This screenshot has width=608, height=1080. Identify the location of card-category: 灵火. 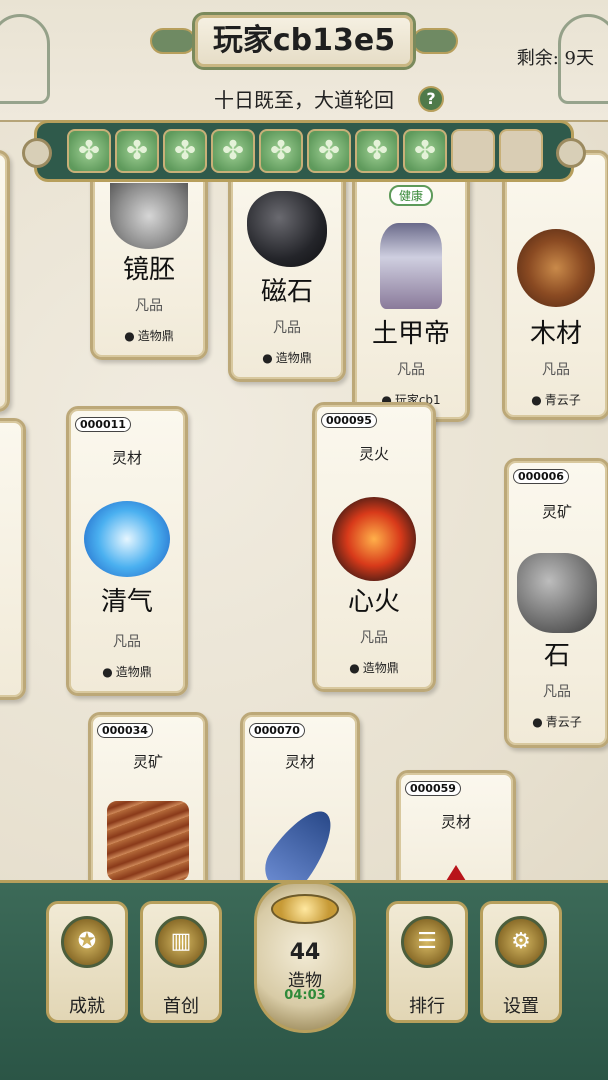
(373, 454).